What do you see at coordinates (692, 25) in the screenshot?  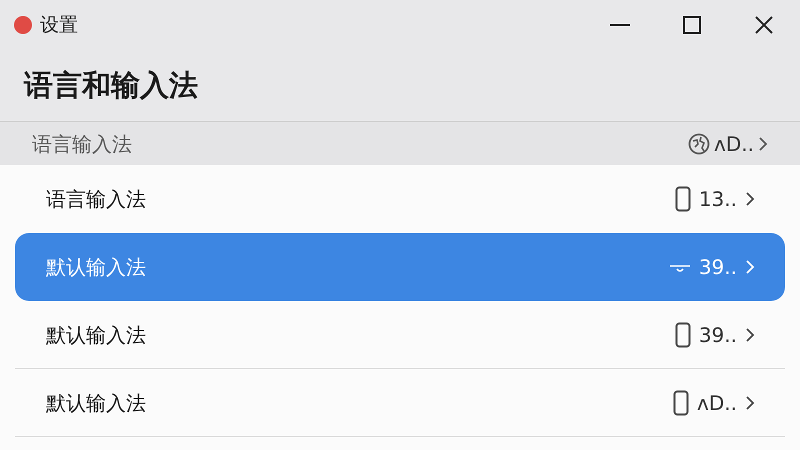 I see `maximize-icon` at bounding box center [692, 25].